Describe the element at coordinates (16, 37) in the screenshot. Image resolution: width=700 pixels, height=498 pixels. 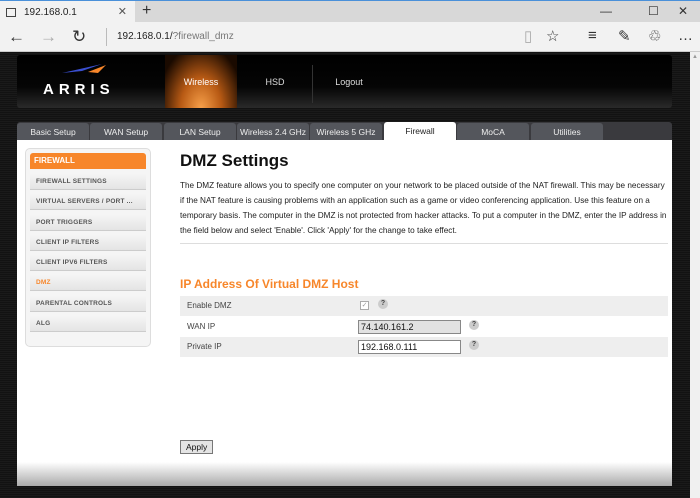
I see `back-icon: ←` at that location.